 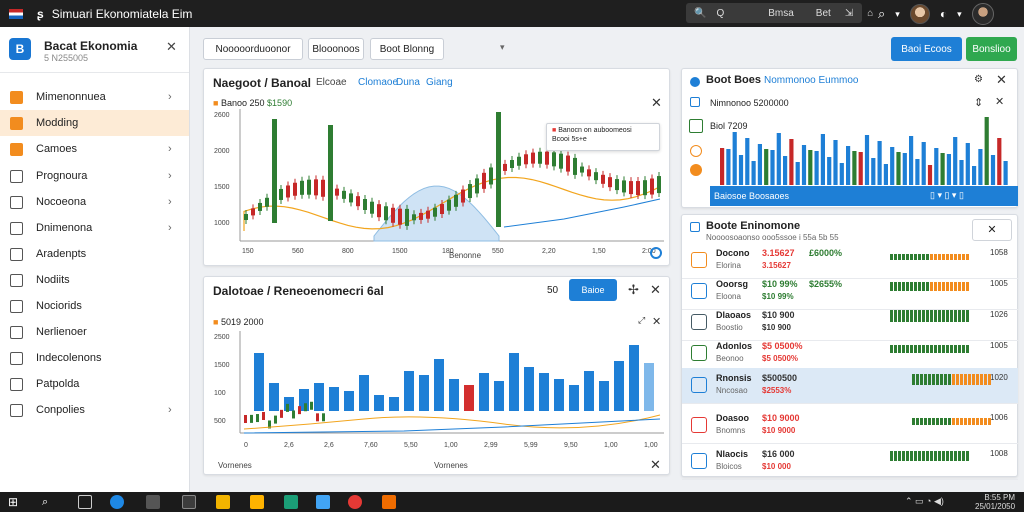 What do you see at coordinates (982, 14) in the screenshot?
I see `user-avatar` at bounding box center [982, 14].